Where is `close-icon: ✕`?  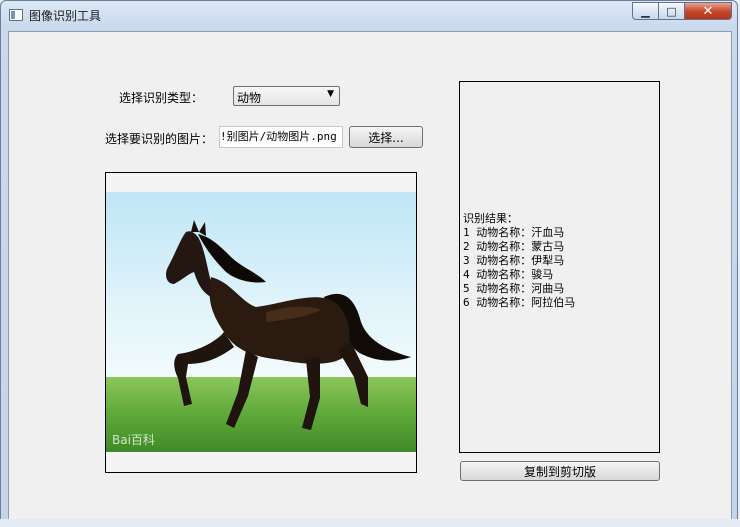
close-icon: ✕ is located at coordinates (708, 11).